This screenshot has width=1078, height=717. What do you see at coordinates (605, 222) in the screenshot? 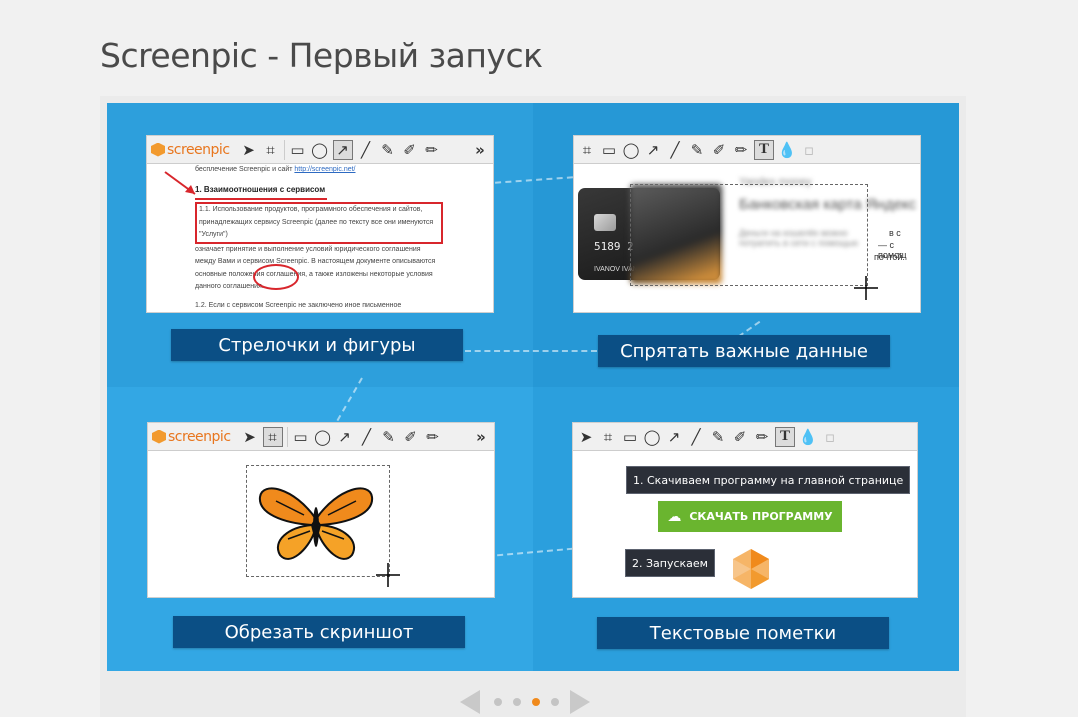
I see `card-chip` at bounding box center [605, 222].